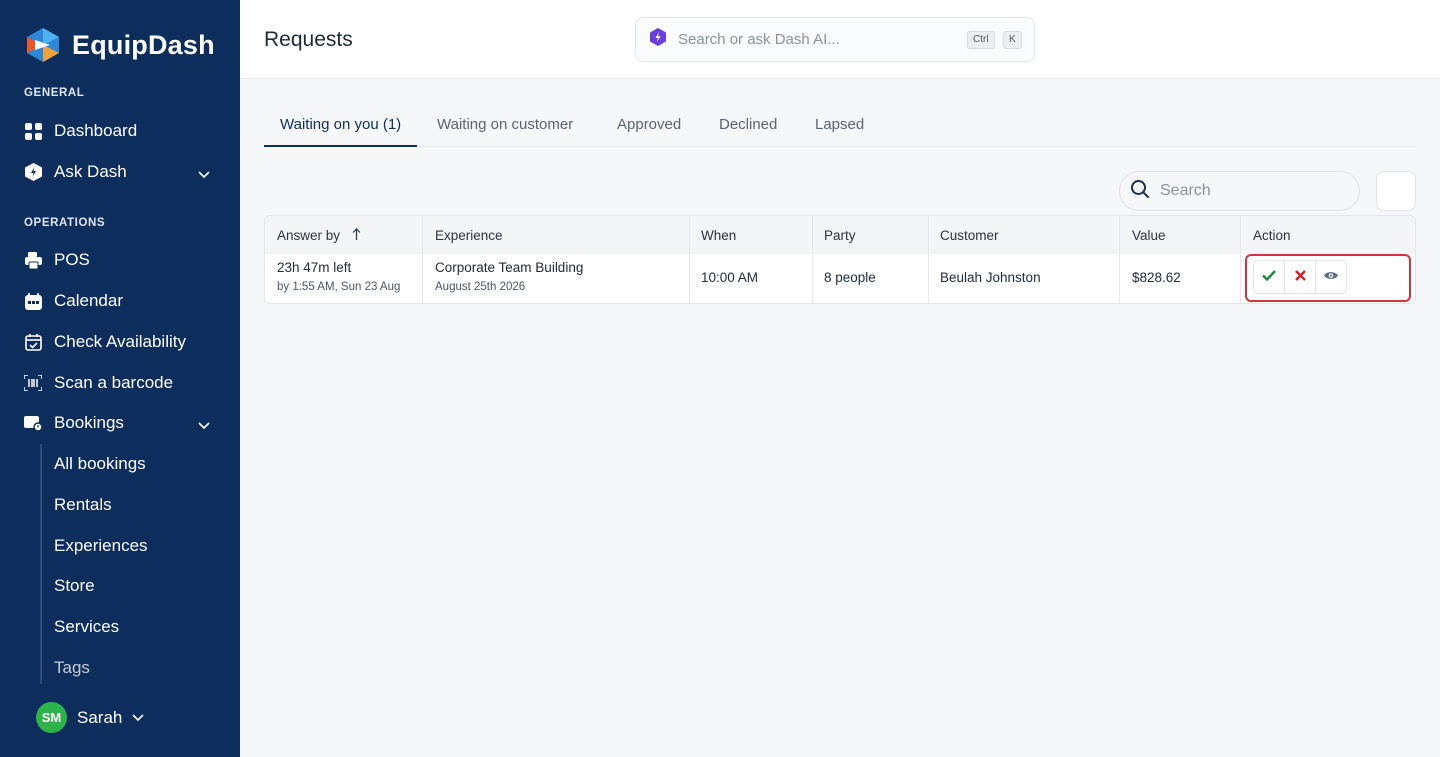 Image resolution: width=1440 pixels, height=757 pixels. What do you see at coordinates (649, 124) in the screenshot?
I see `tab-approved: Approved` at bounding box center [649, 124].